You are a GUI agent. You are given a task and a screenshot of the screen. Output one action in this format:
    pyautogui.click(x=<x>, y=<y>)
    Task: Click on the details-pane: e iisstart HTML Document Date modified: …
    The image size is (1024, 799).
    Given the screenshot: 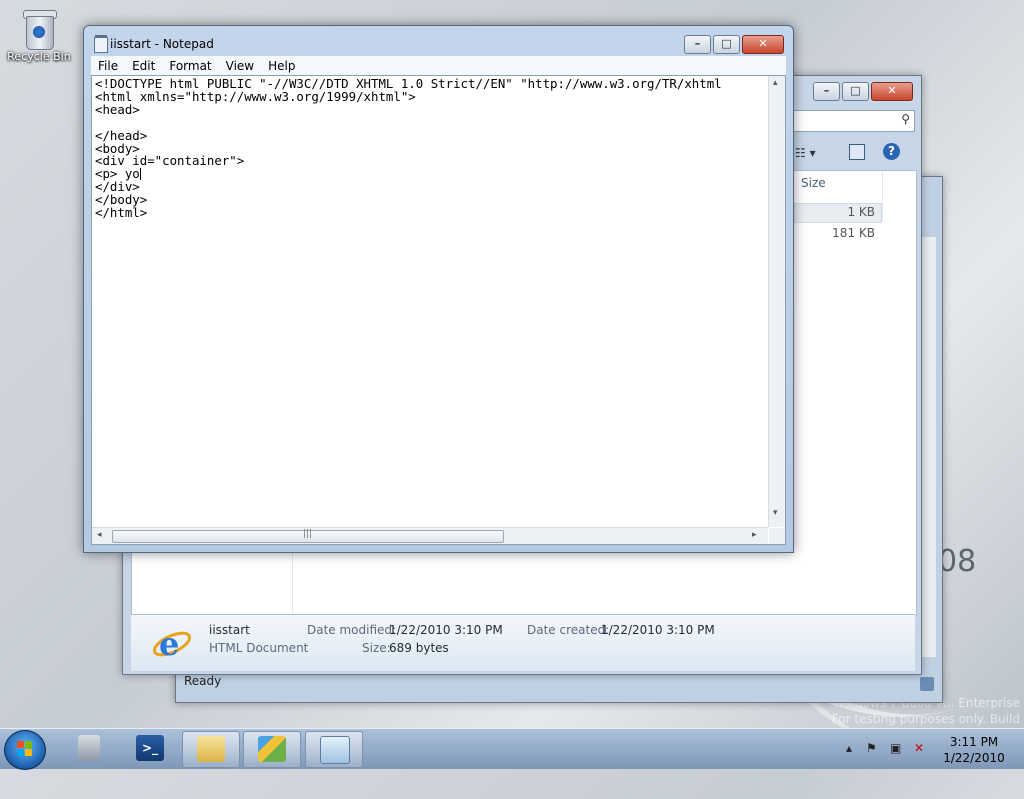 What is the action you would take?
    pyautogui.click(x=523, y=642)
    